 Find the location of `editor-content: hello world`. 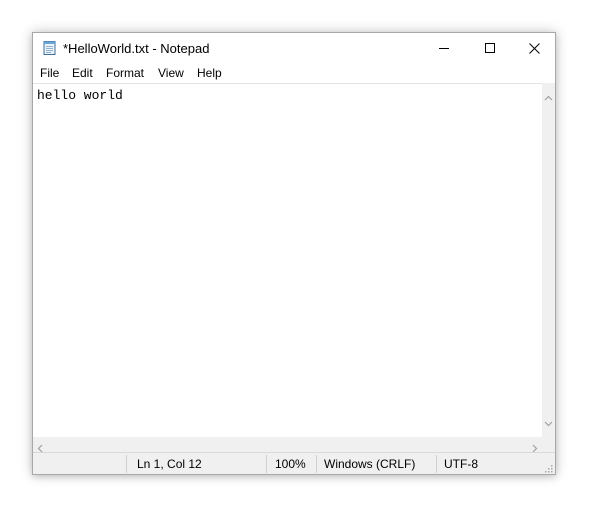

editor-content: hello world is located at coordinates (80, 96).